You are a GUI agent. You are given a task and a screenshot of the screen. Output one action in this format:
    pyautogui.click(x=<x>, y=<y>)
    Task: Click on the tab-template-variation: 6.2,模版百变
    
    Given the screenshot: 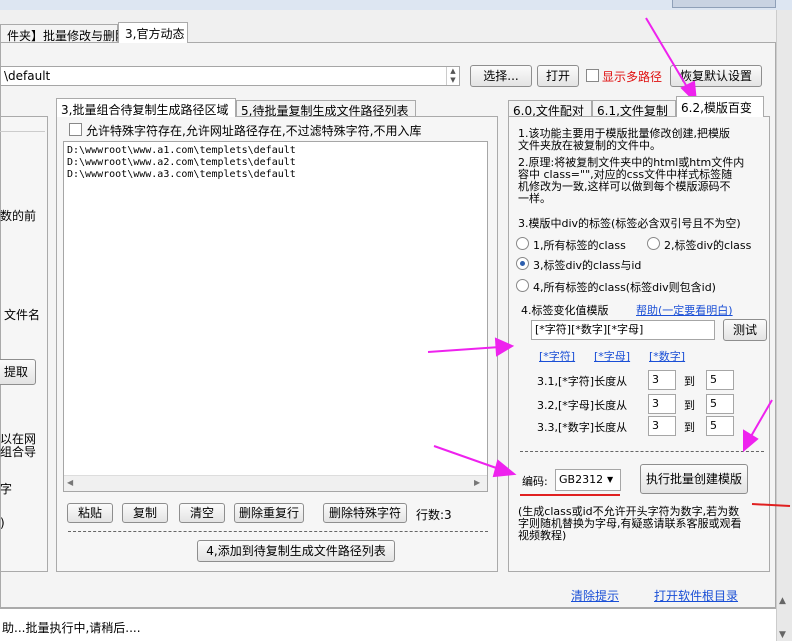 What is the action you would take?
    pyautogui.click(x=720, y=106)
    